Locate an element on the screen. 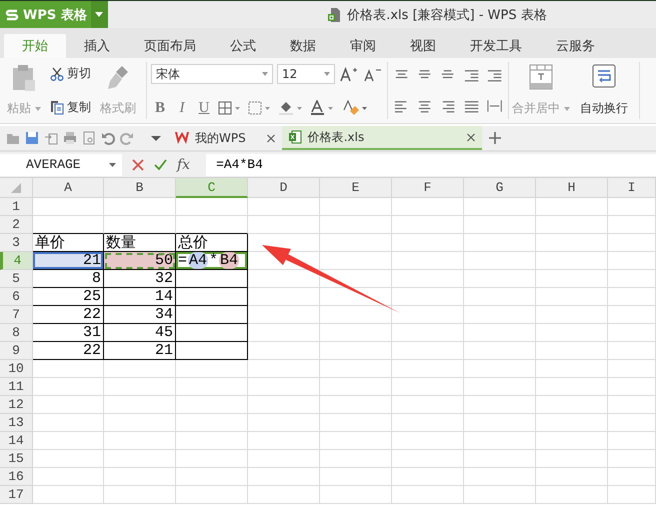 This screenshot has height=512, width=656. cut-button: 剪切 is located at coordinates (70, 73).